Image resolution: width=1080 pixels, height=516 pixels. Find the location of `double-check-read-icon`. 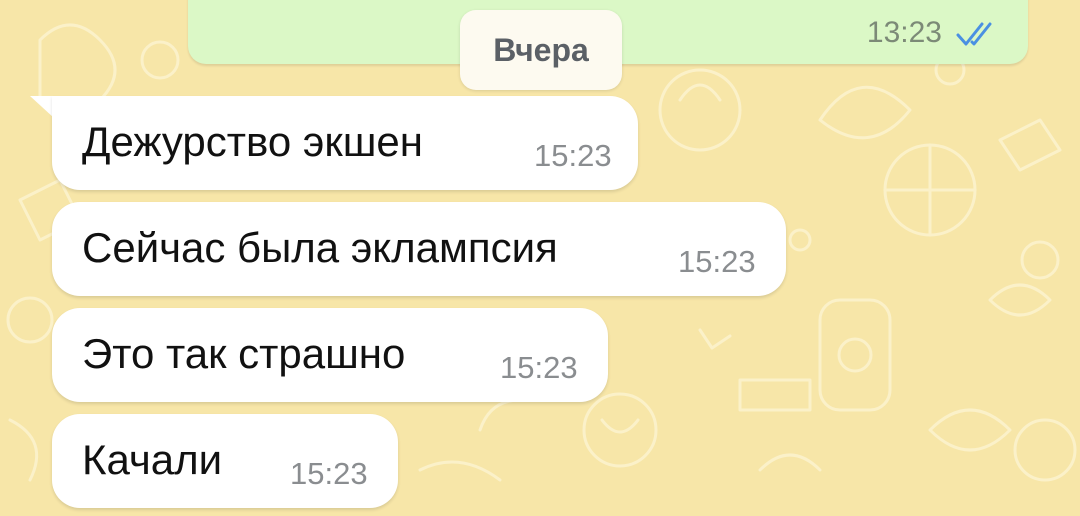

double-check-read-icon is located at coordinates (974, 34).